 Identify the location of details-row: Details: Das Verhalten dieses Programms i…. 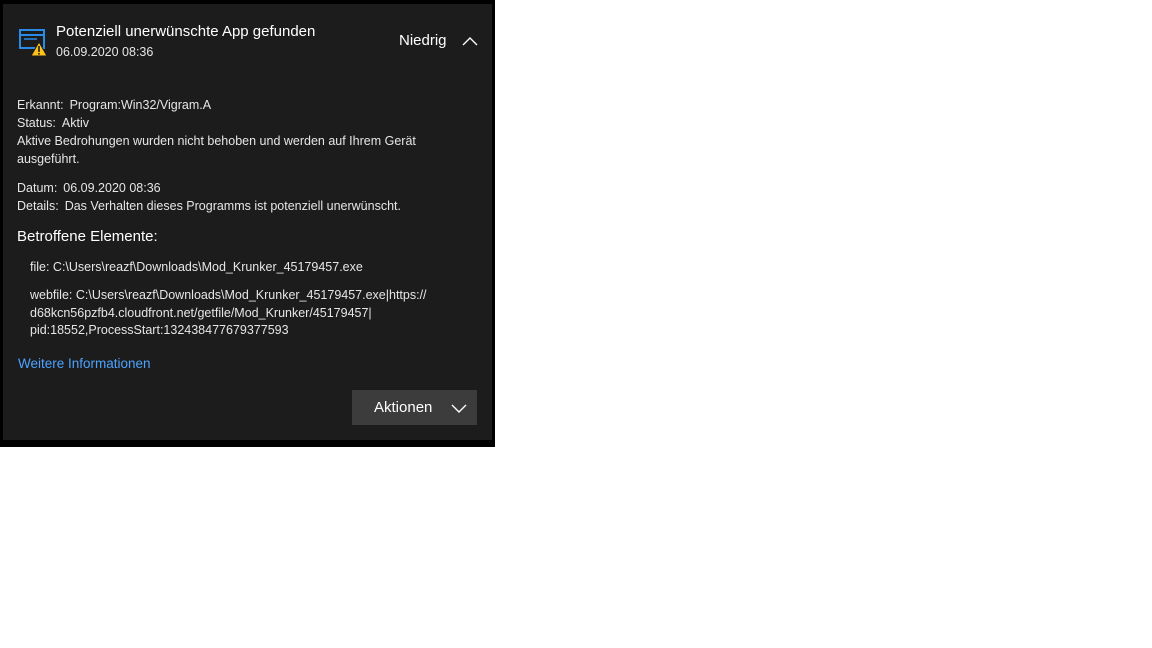
(209, 206).